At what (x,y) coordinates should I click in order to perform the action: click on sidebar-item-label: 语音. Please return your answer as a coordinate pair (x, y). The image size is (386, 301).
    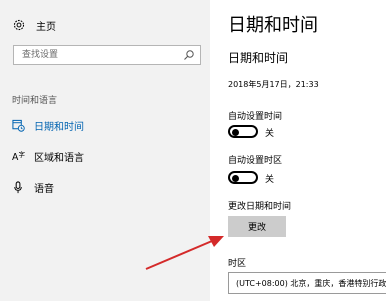
    Looking at the image, I should click on (44, 189).